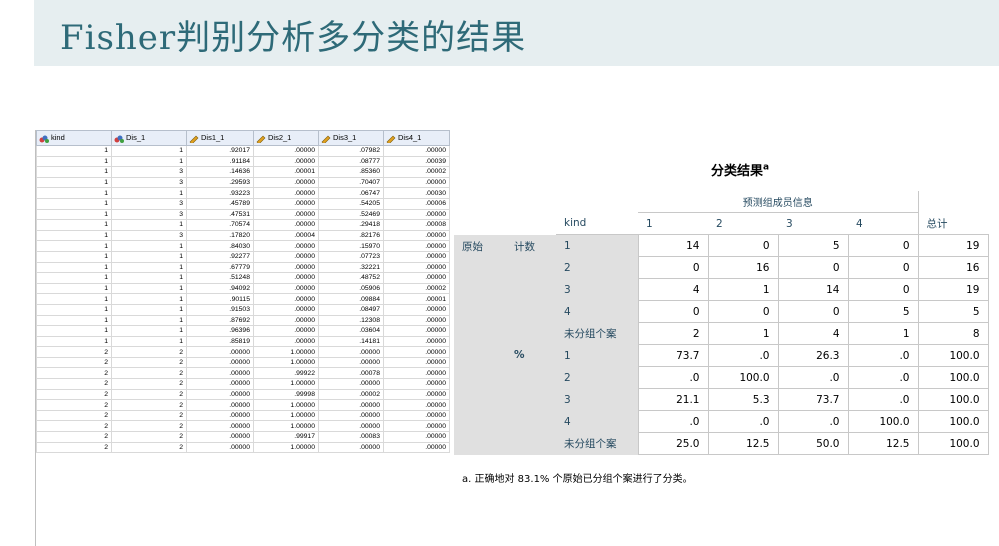 Image resolution: width=999 pixels, height=546 pixels. What do you see at coordinates (220, 182) in the screenshot?
I see `data-cell: .29593` at bounding box center [220, 182].